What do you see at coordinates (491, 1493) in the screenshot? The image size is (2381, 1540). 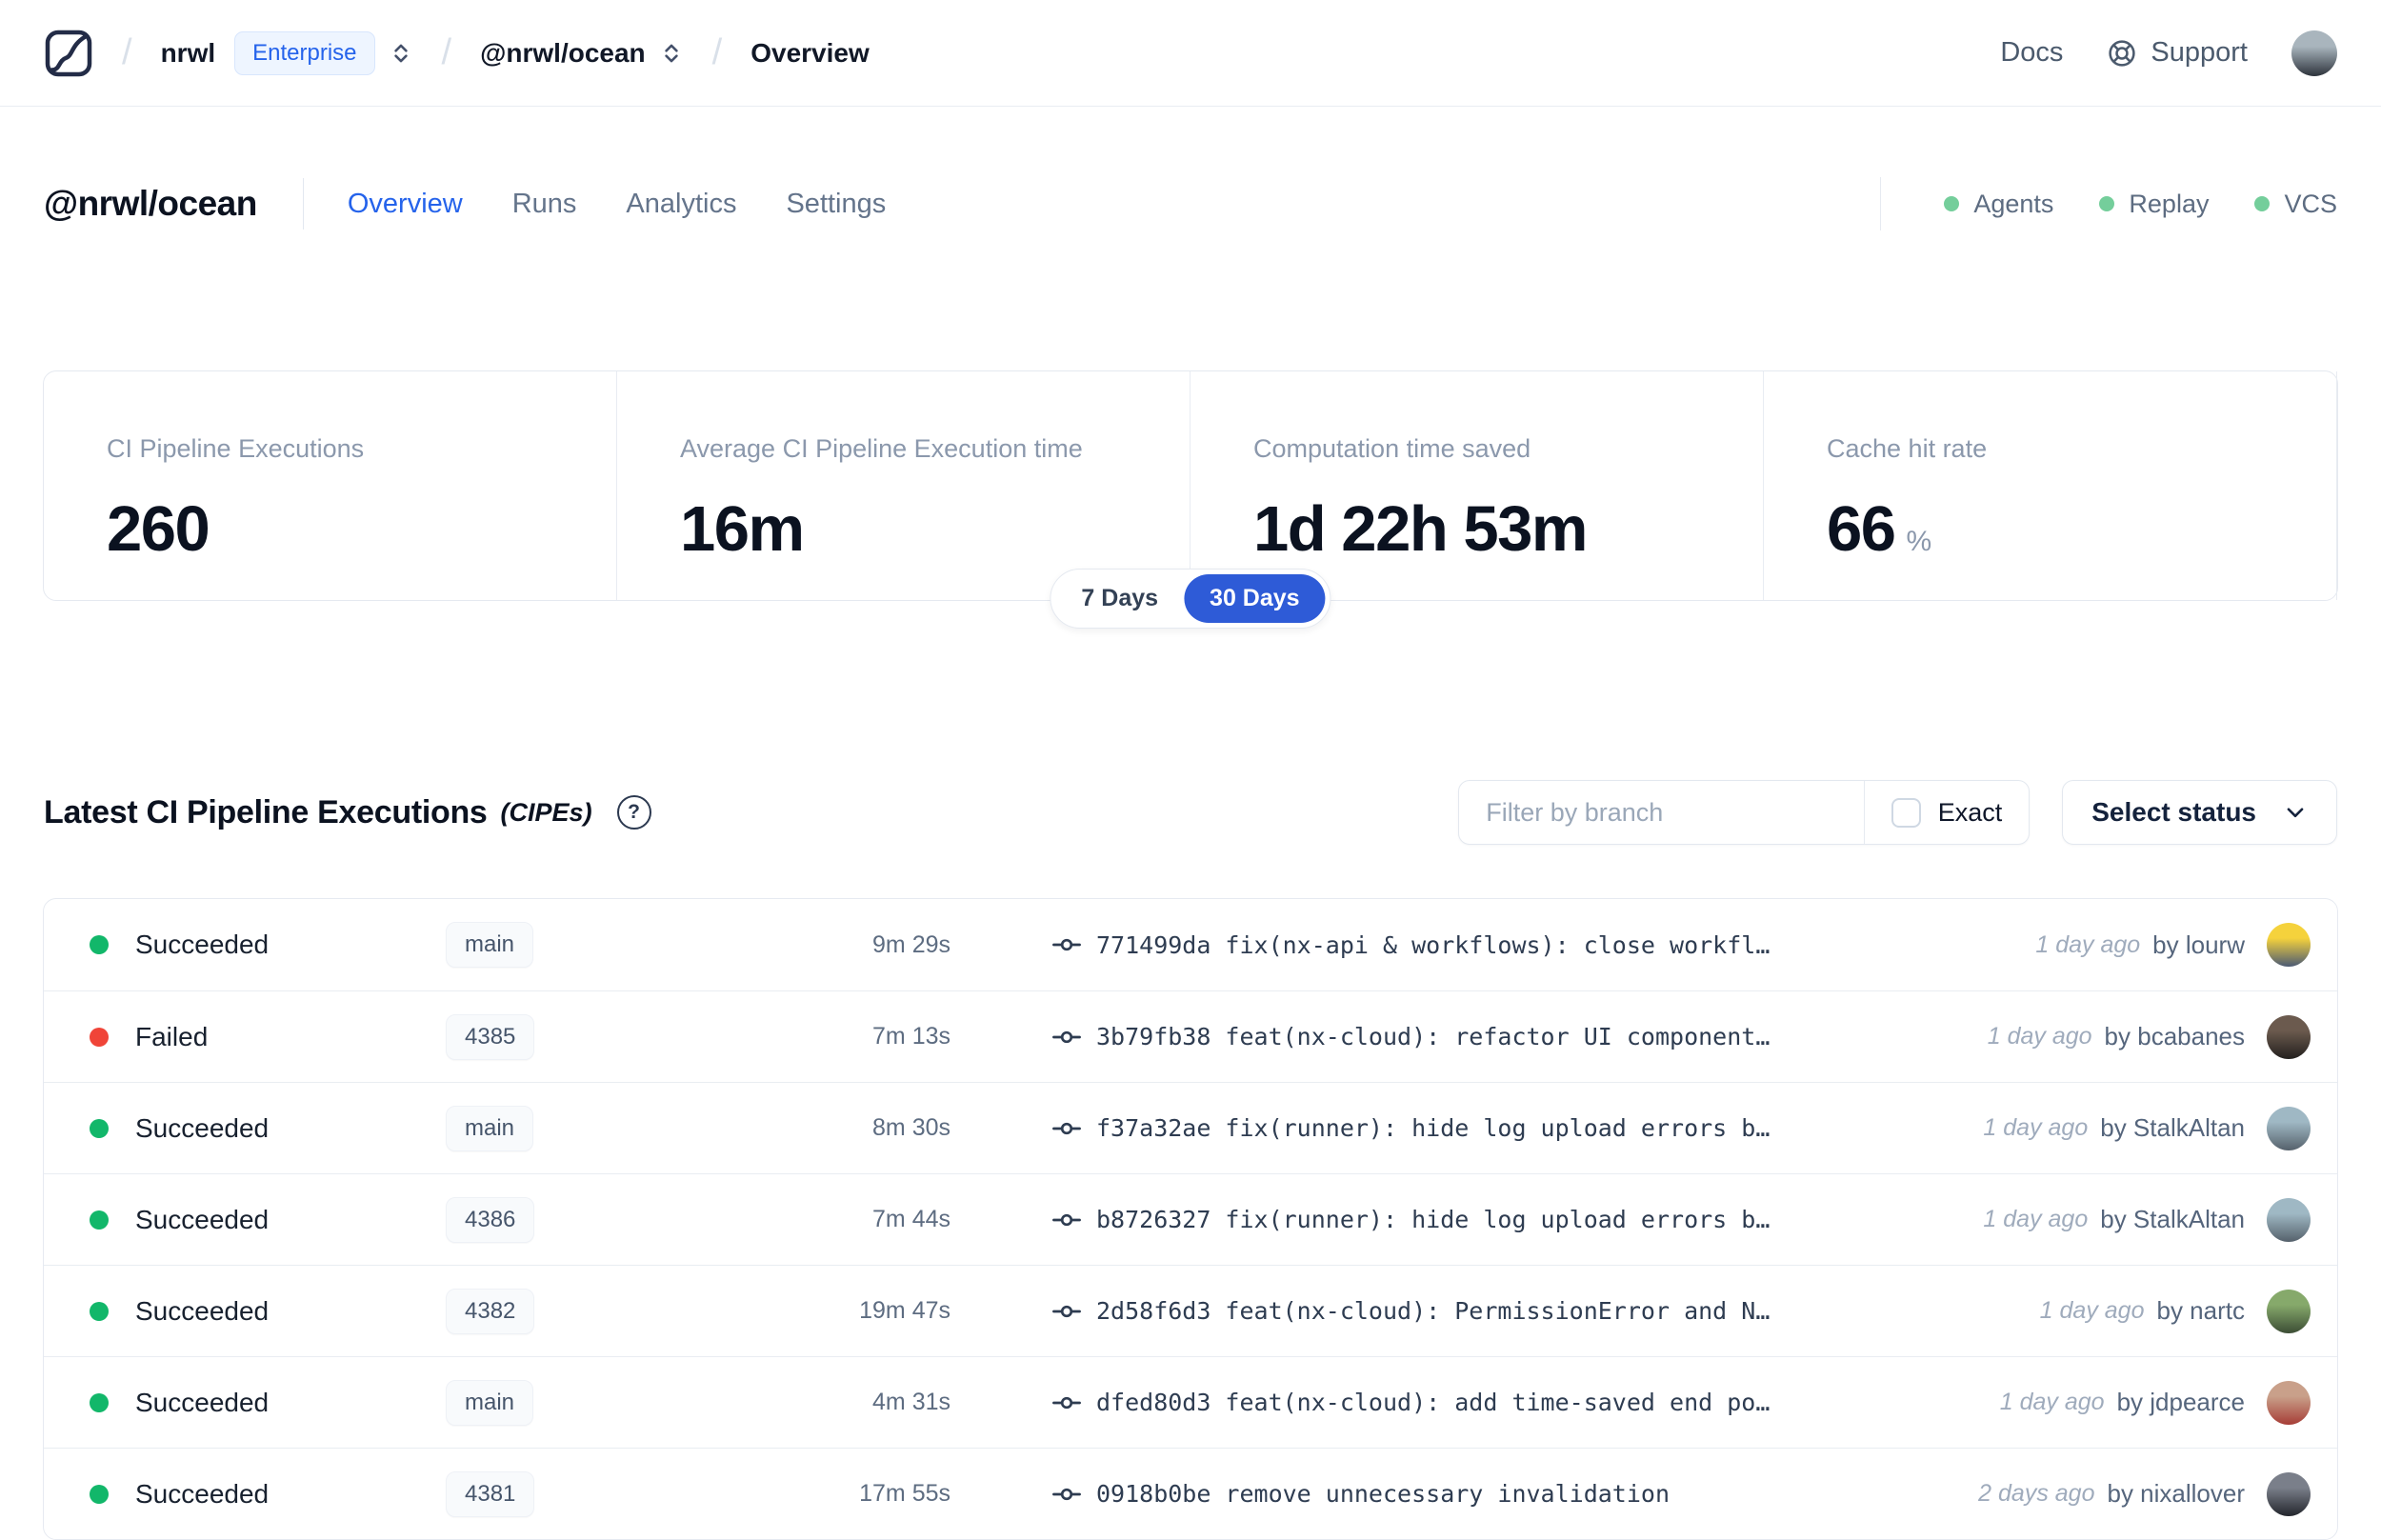 I see `branch-chip: 4381` at bounding box center [491, 1493].